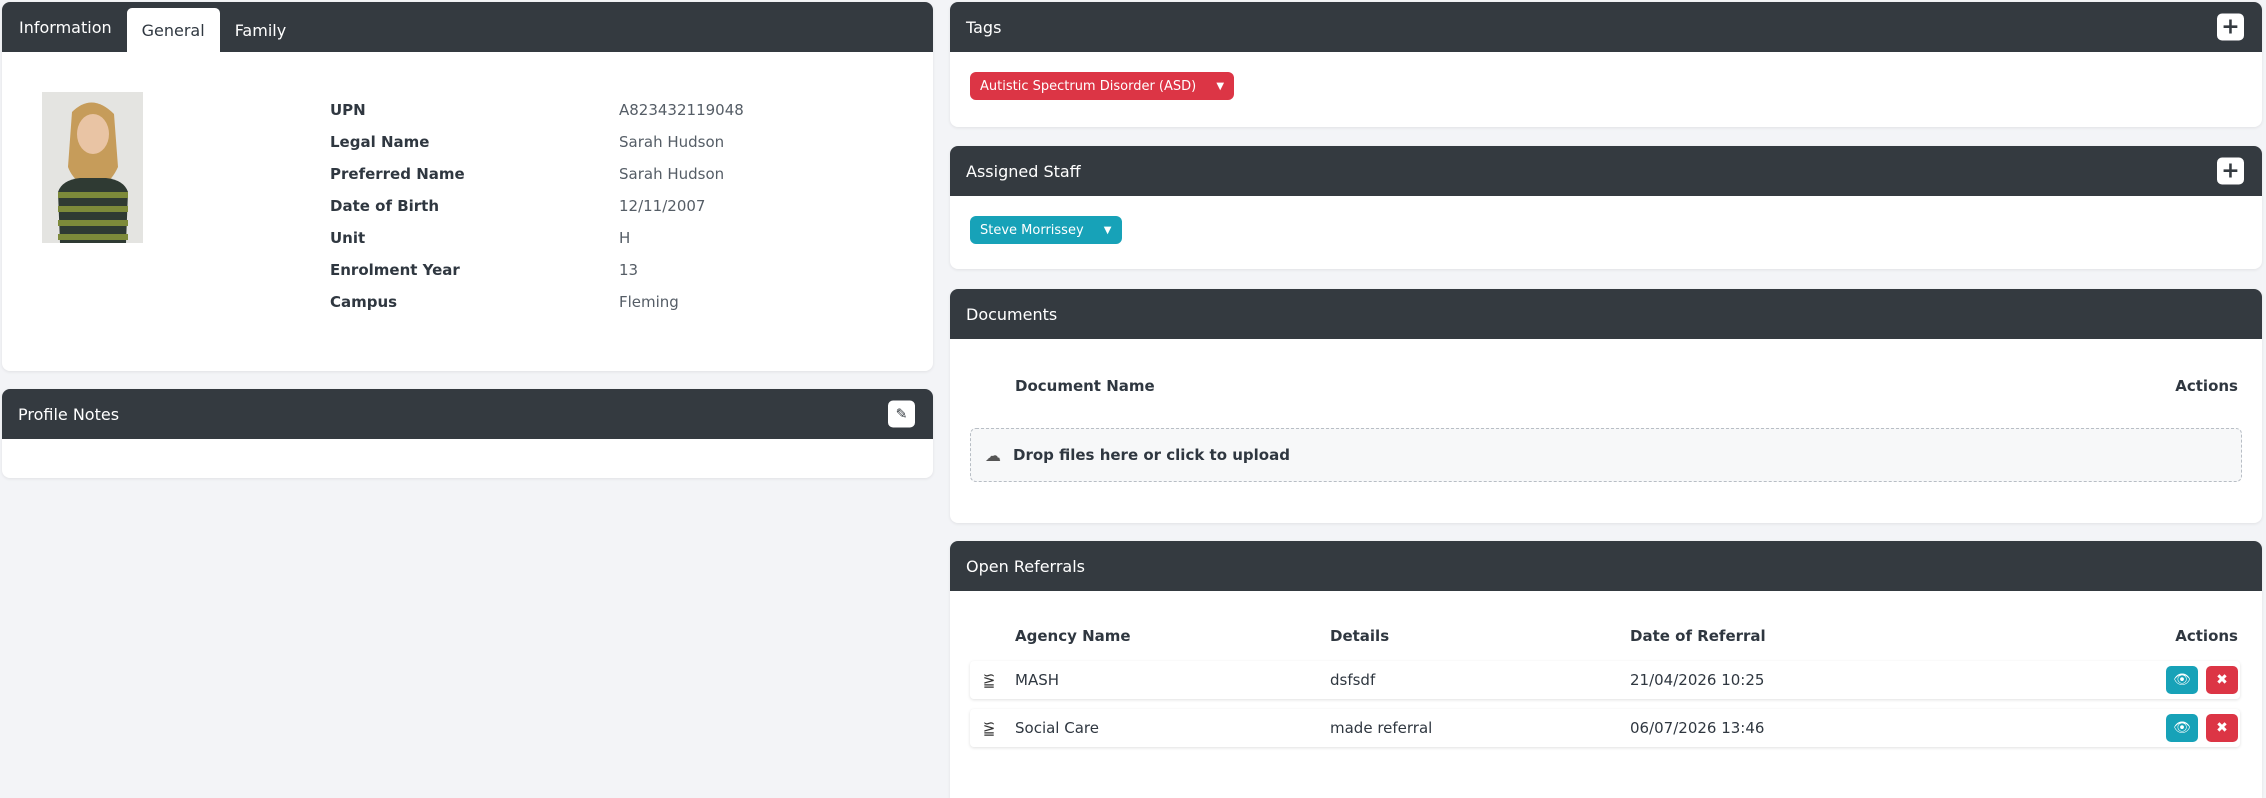 The height and width of the screenshot is (798, 2266). What do you see at coordinates (537, 110) in the screenshot?
I see `field-row: UPN A823432119048` at bounding box center [537, 110].